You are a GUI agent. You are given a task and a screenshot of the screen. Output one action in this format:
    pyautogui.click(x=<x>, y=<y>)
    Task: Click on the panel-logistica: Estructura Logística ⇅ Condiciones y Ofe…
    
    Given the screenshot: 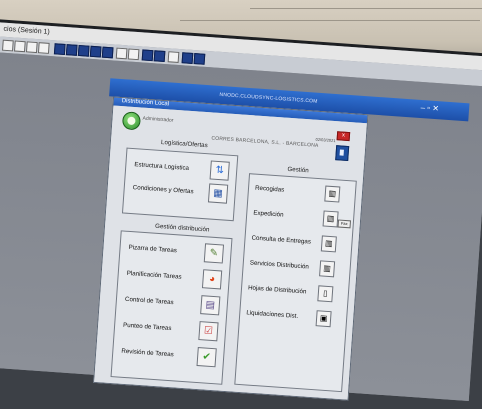 What is the action you would take?
    pyautogui.click(x=180, y=184)
    